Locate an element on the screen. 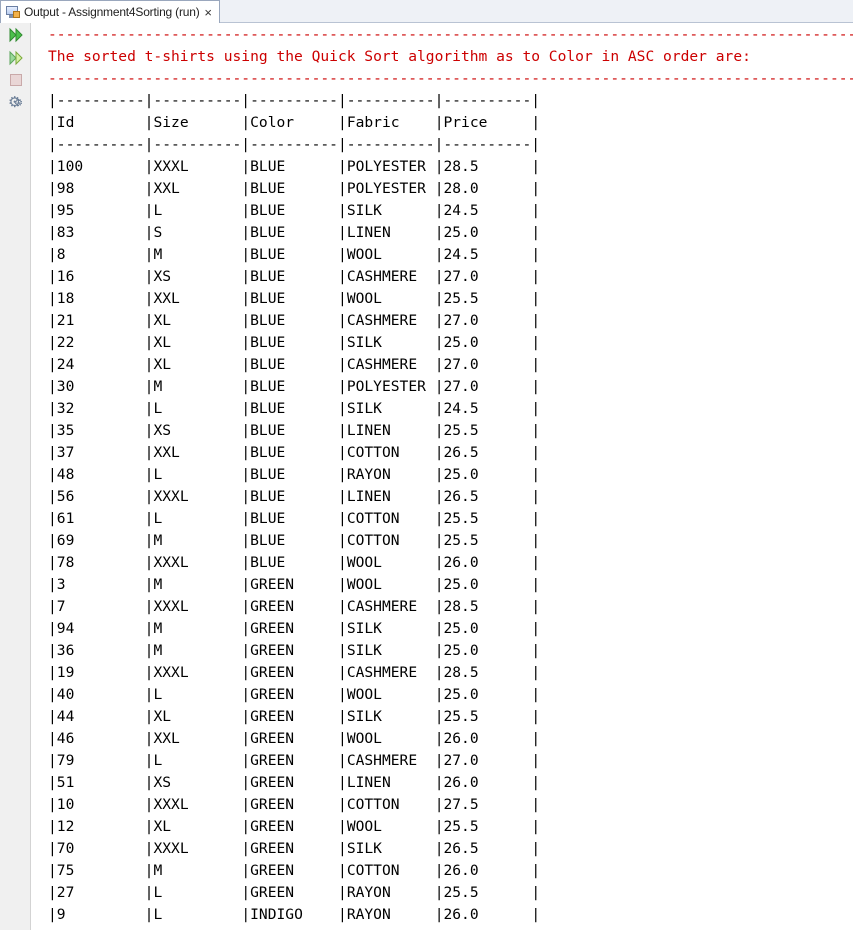 Image resolution: width=853 pixels, height=930 pixels. table-cell: 9 is located at coordinates (100, 914).